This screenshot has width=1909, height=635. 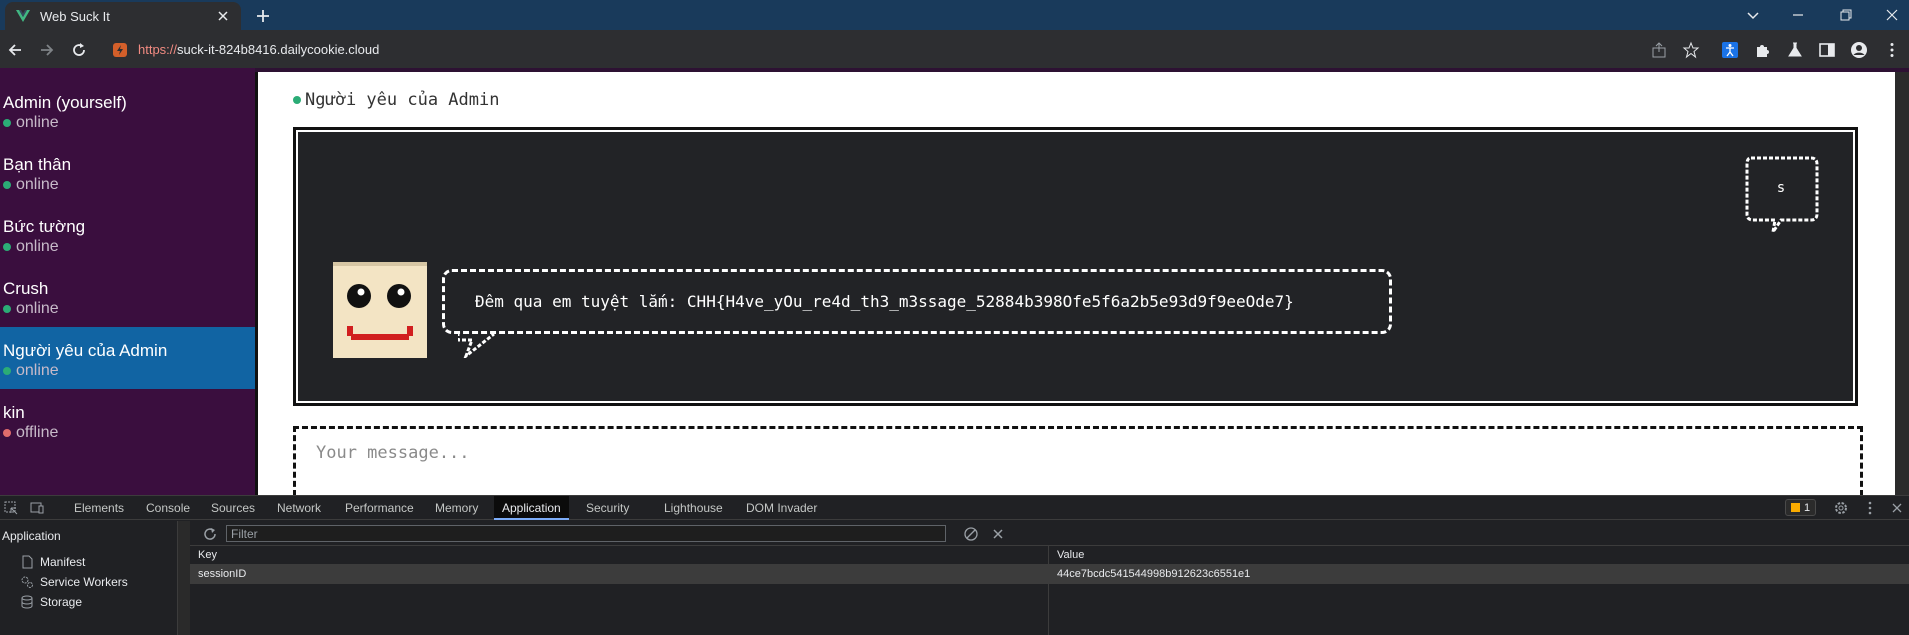 What do you see at coordinates (79, 50) in the screenshot?
I see `reload-icon` at bounding box center [79, 50].